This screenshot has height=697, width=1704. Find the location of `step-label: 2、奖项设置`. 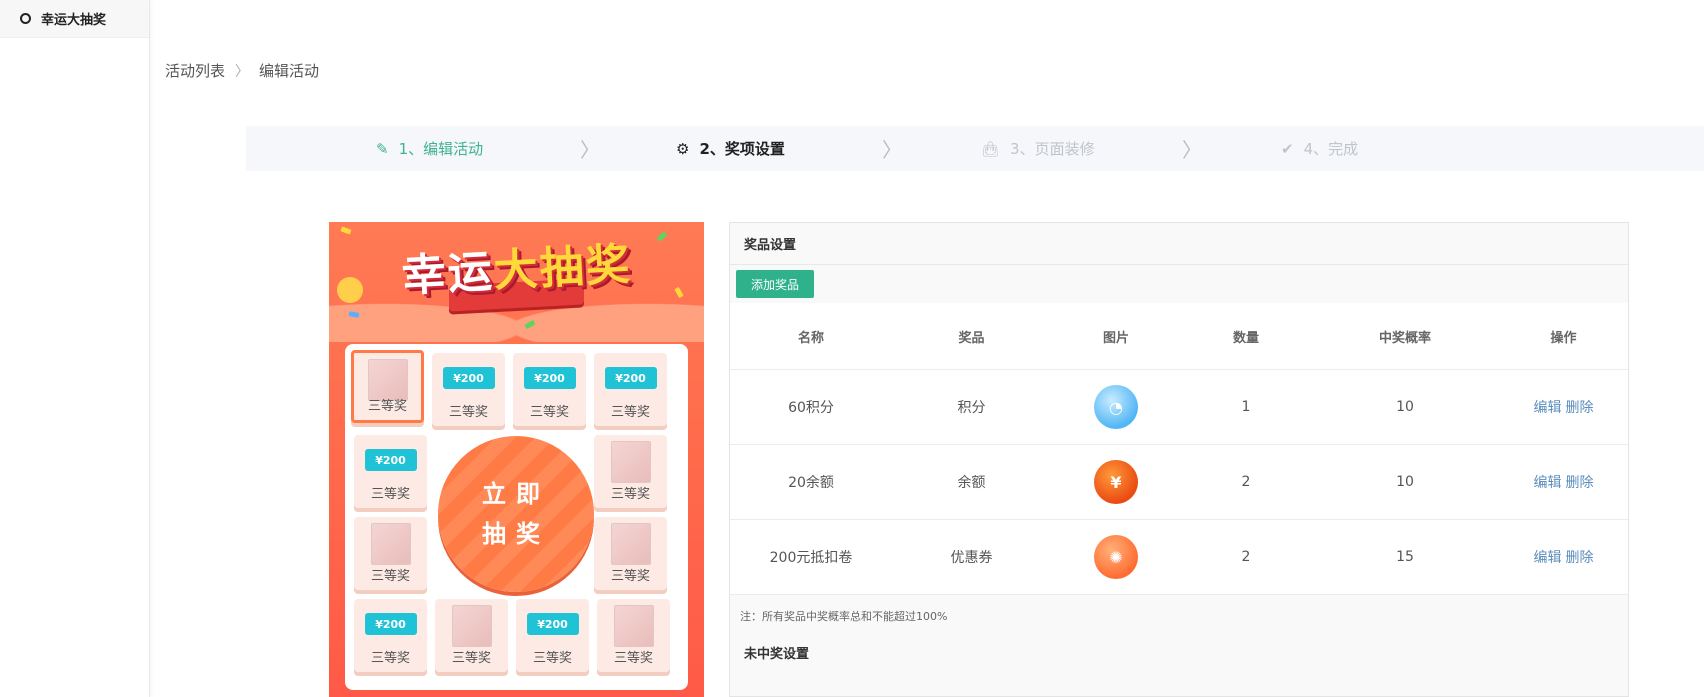

step-label: 2、奖项设置 is located at coordinates (742, 149).